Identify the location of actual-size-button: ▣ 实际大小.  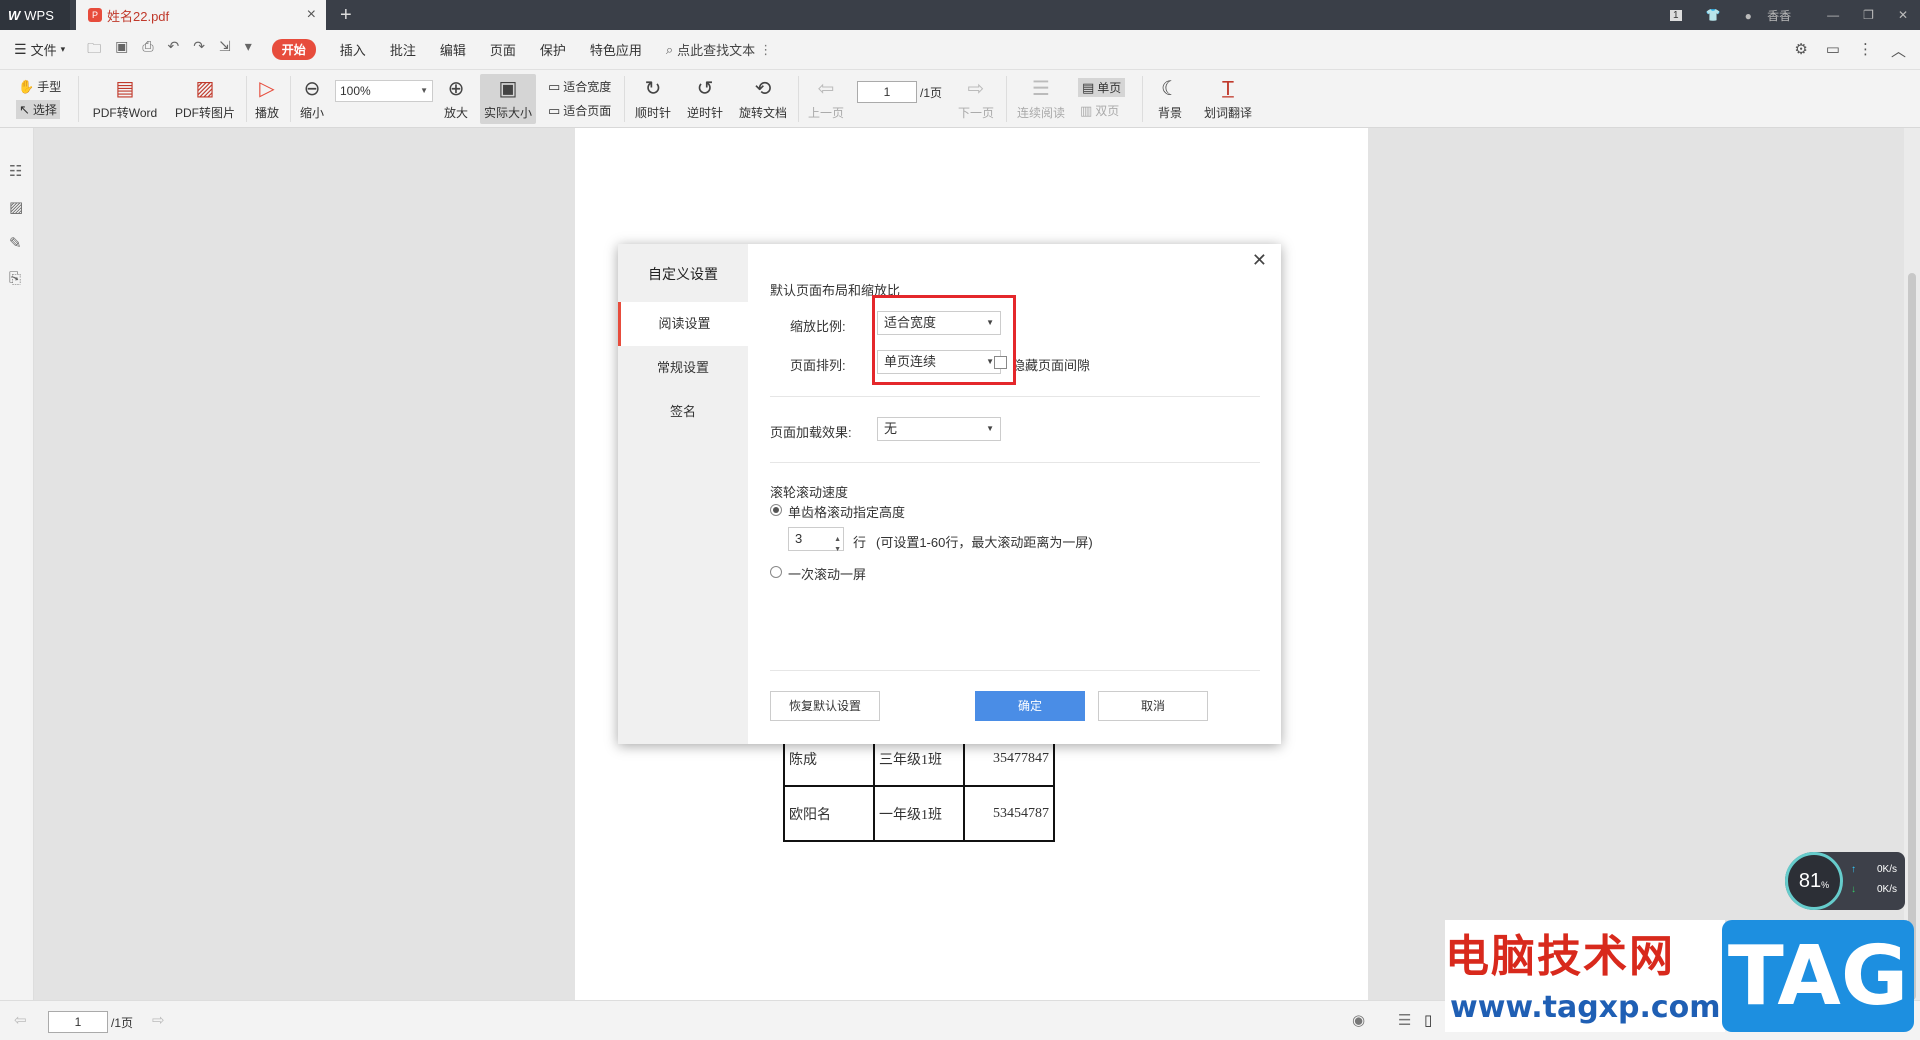
(508, 99).